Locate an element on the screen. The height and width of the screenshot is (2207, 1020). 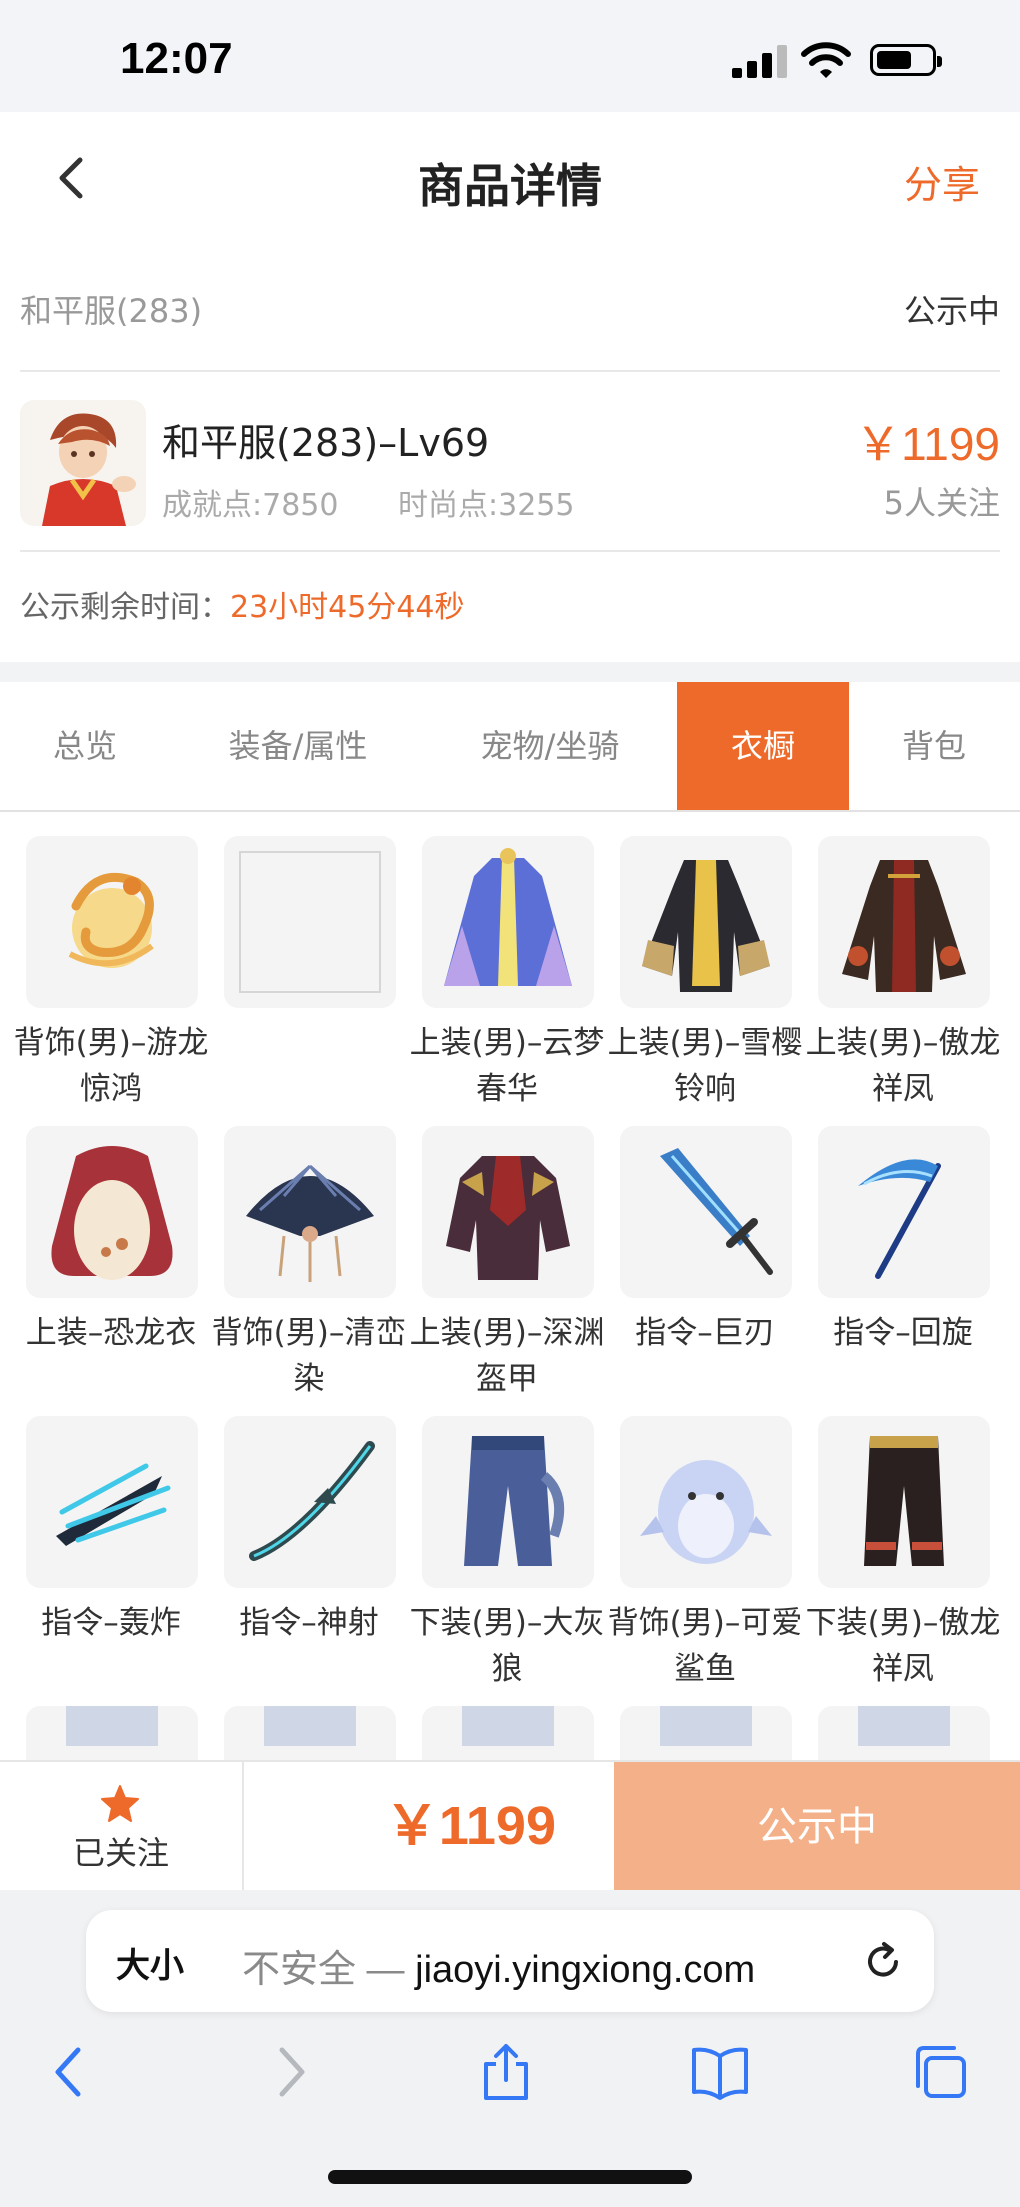
tab-pets-mounts: 宠物/坐骑 is located at coordinates (550, 746).